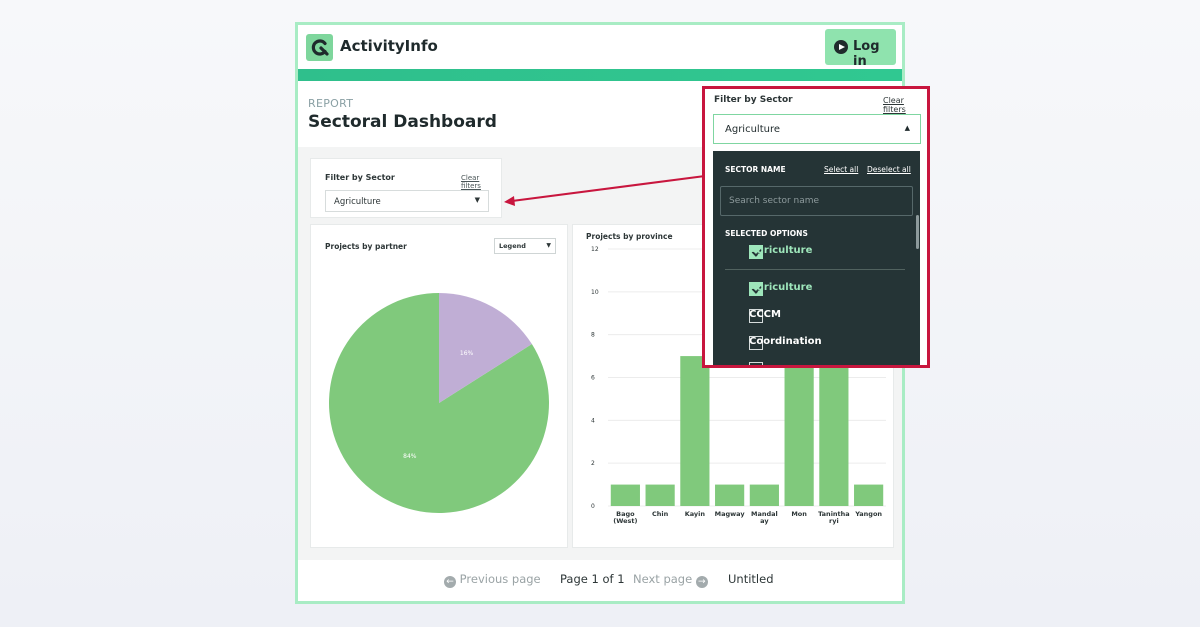  Describe the element at coordinates (319, 47) in the screenshot. I see `activityinfo-logo-icon` at that location.